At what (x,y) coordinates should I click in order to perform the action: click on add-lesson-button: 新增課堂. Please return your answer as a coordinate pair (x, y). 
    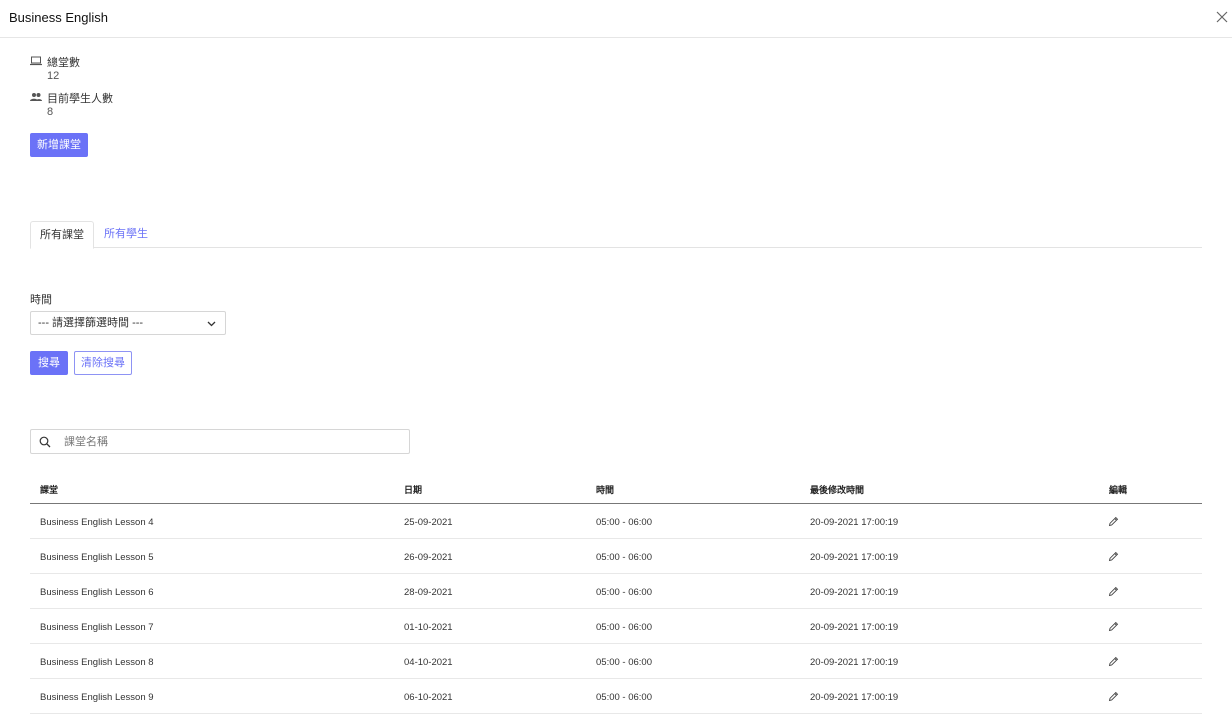
    Looking at the image, I should click on (59, 145).